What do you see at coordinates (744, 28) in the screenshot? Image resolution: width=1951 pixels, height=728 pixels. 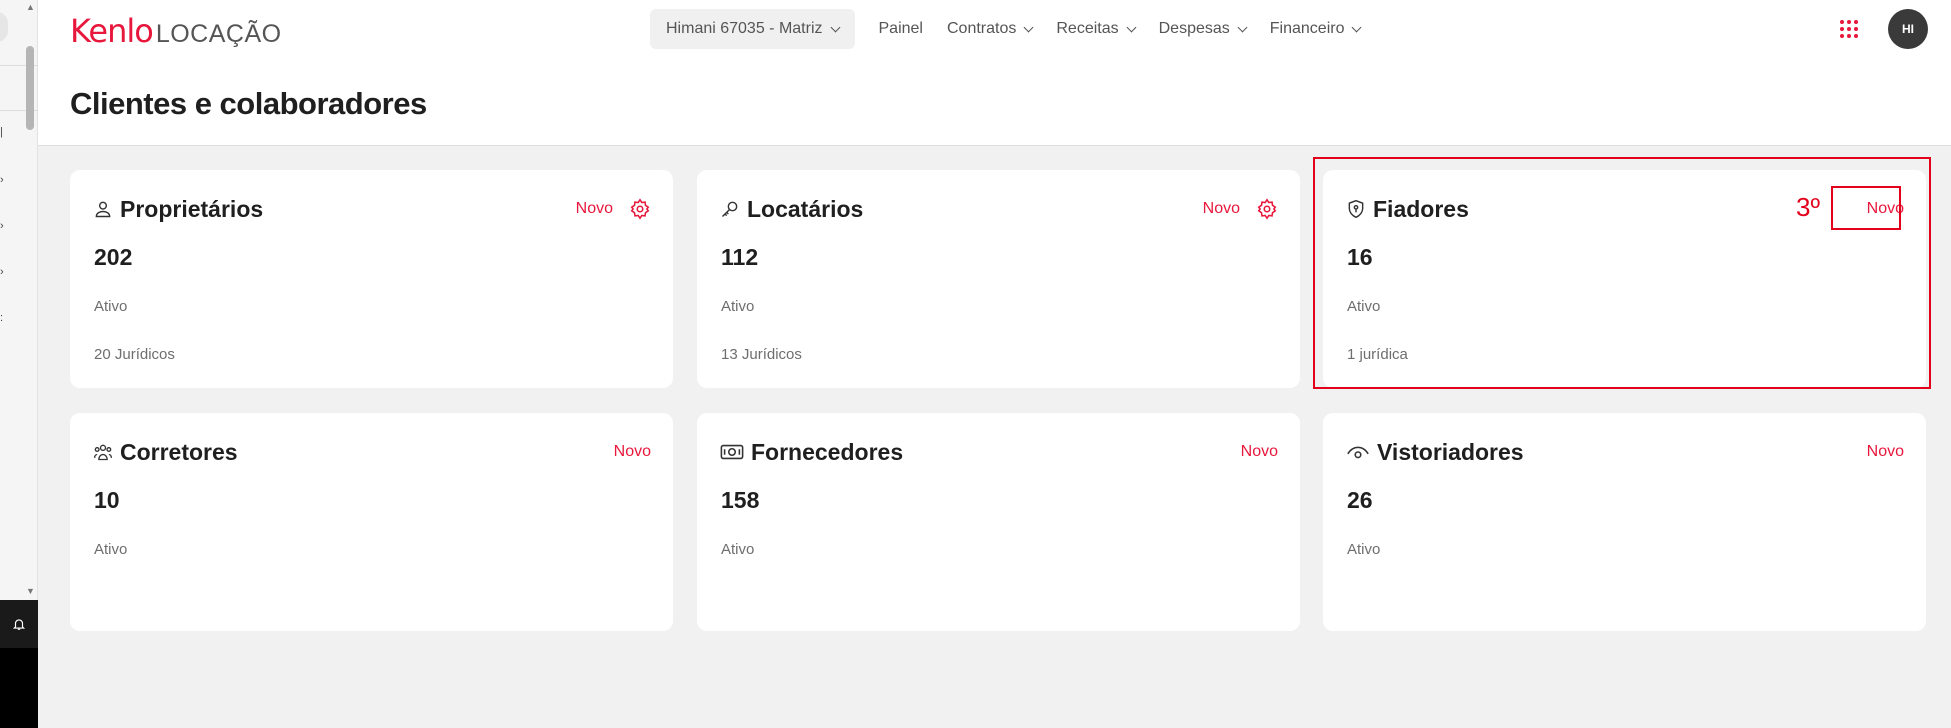 I see `account-selector-label: Himani 67035 - Matriz` at bounding box center [744, 28].